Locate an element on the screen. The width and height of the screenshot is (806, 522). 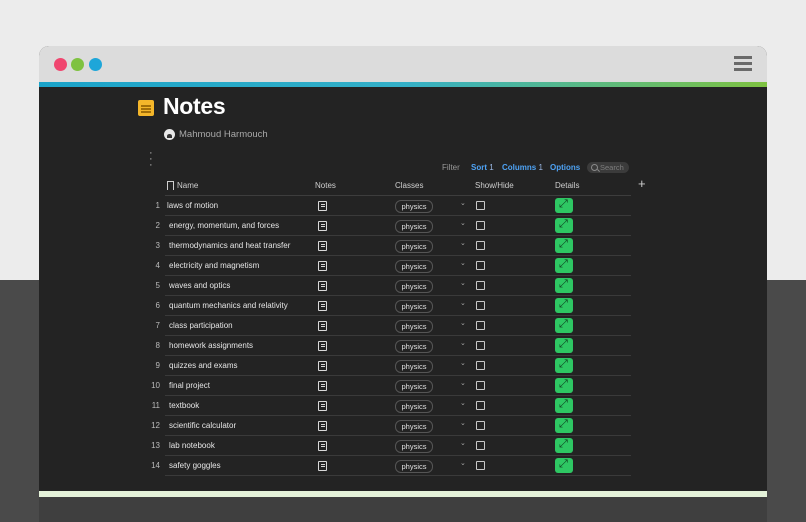
row-name: quantum mechanics and relativity is located at coordinates (228, 305).